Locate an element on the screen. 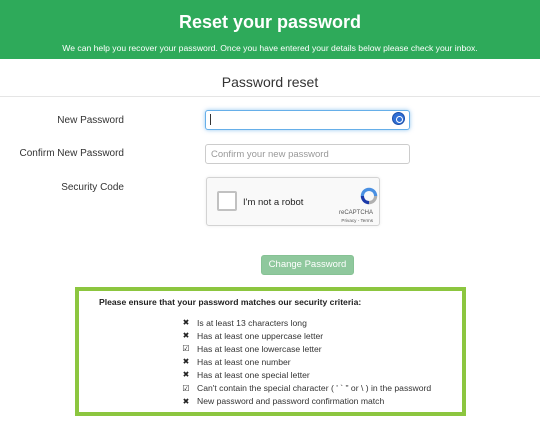 This screenshot has height=440, width=540. criteria-item: ✖ Has at least one special letter is located at coordinates (246, 374).